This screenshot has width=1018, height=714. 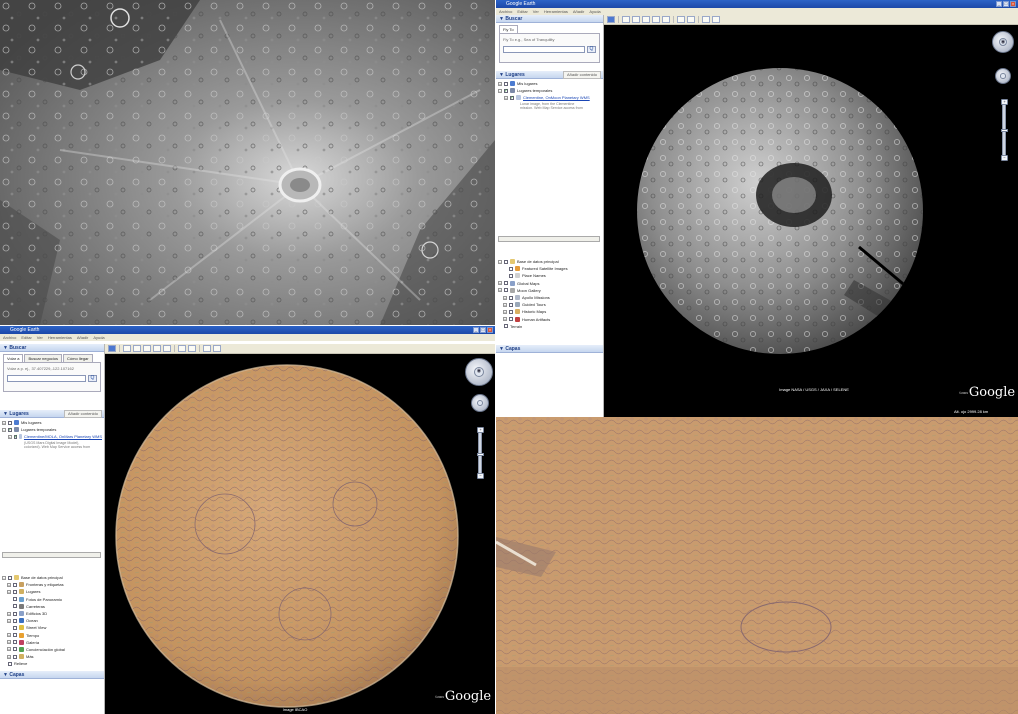 I want to click on email-icon, so click(x=207, y=348).